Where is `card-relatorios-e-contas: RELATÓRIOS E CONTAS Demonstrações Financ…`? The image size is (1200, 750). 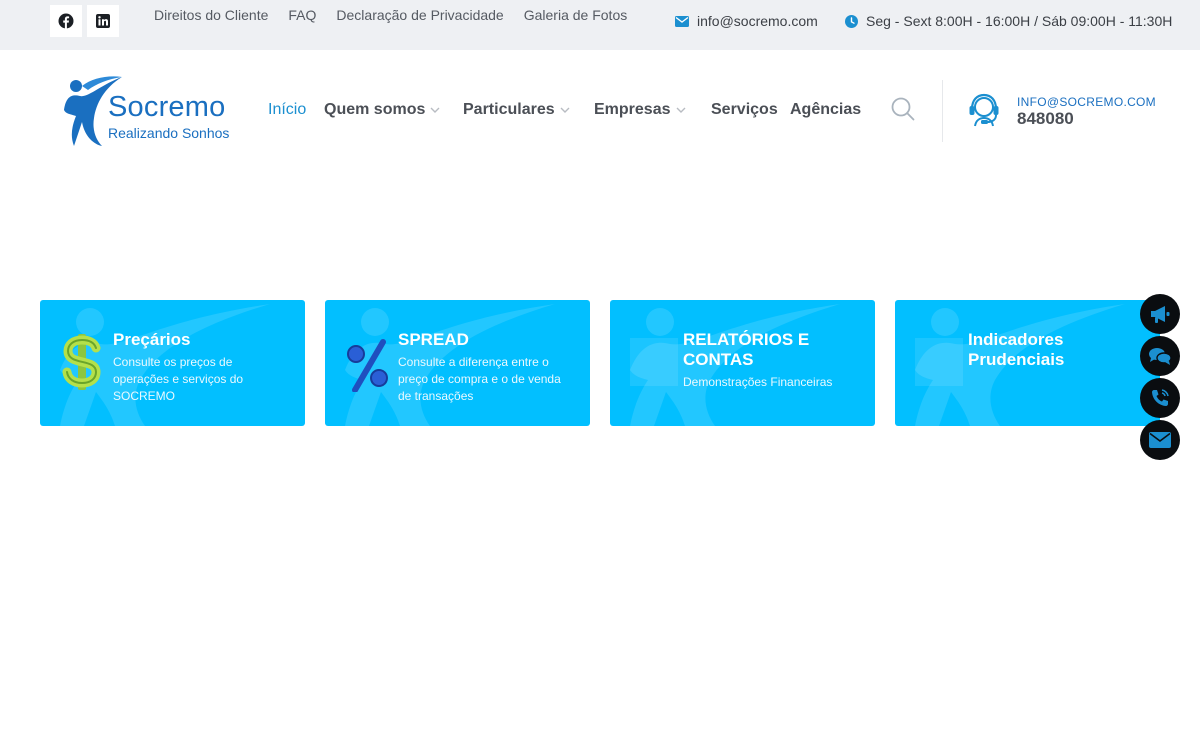
card-relatorios-e-contas: RELATÓRIOS E CONTAS Demonstrações Financ… is located at coordinates (742, 363).